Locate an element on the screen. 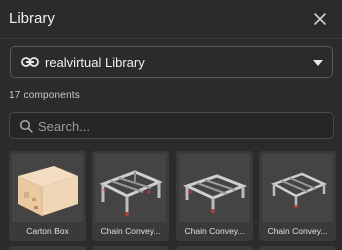 This screenshot has height=250, width=342. header-divider is located at coordinates (171, 38).